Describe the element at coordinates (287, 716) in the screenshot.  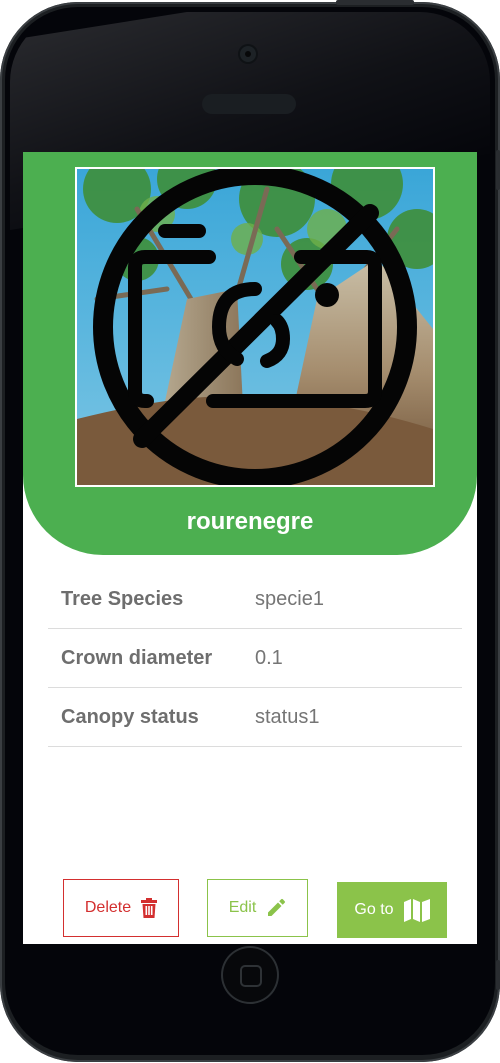
I see `details-value: status1` at that location.